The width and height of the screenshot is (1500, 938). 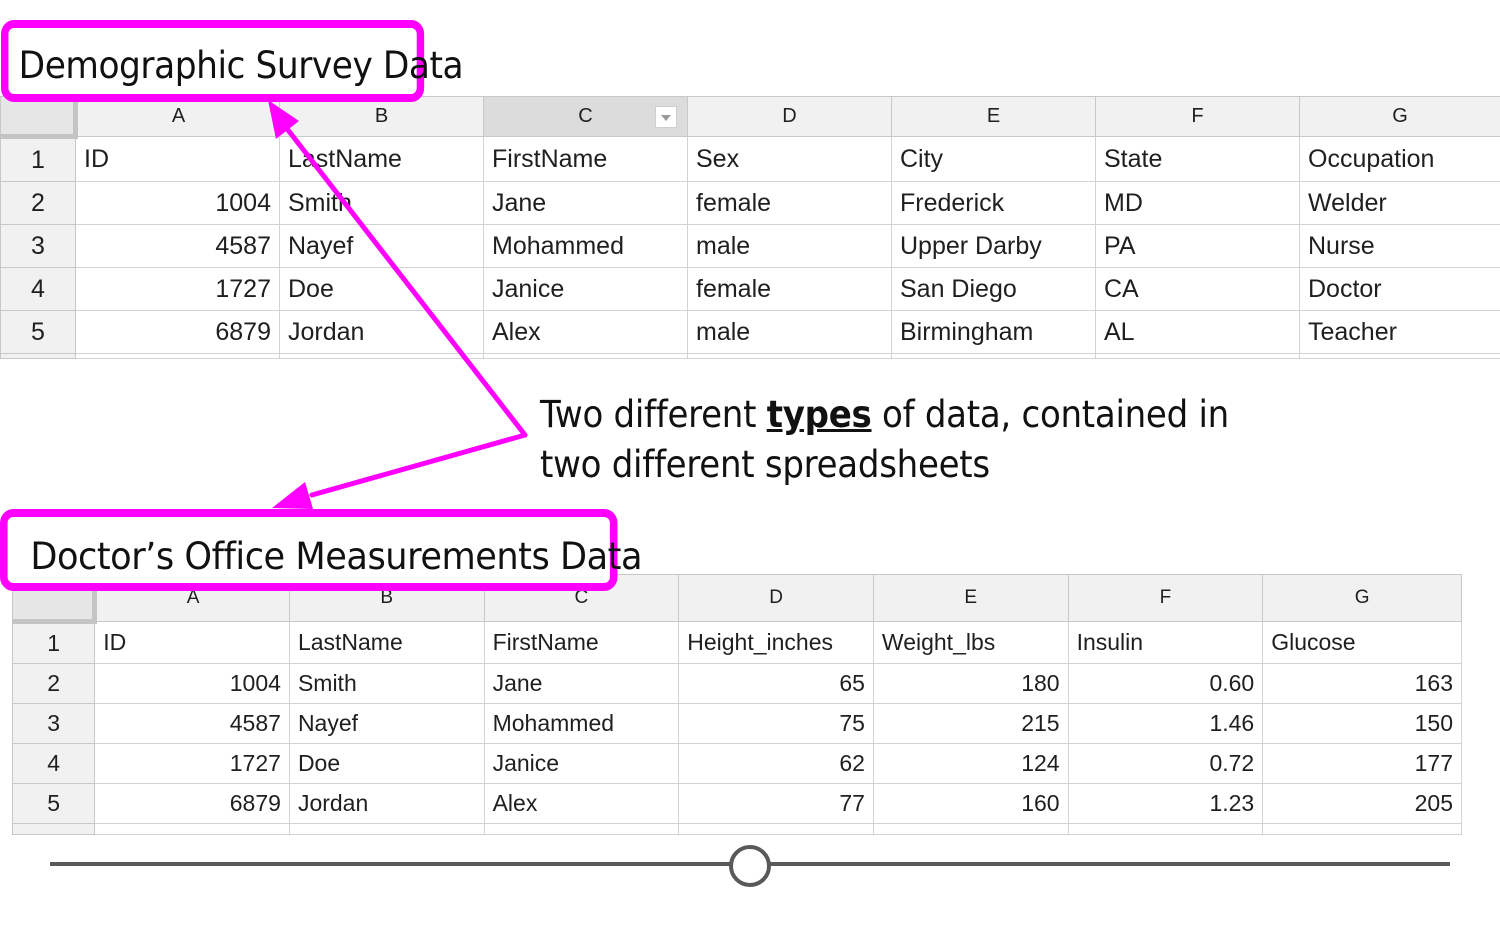 What do you see at coordinates (819, 414) in the screenshot?
I see `annotation-emphasis: types` at bounding box center [819, 414].